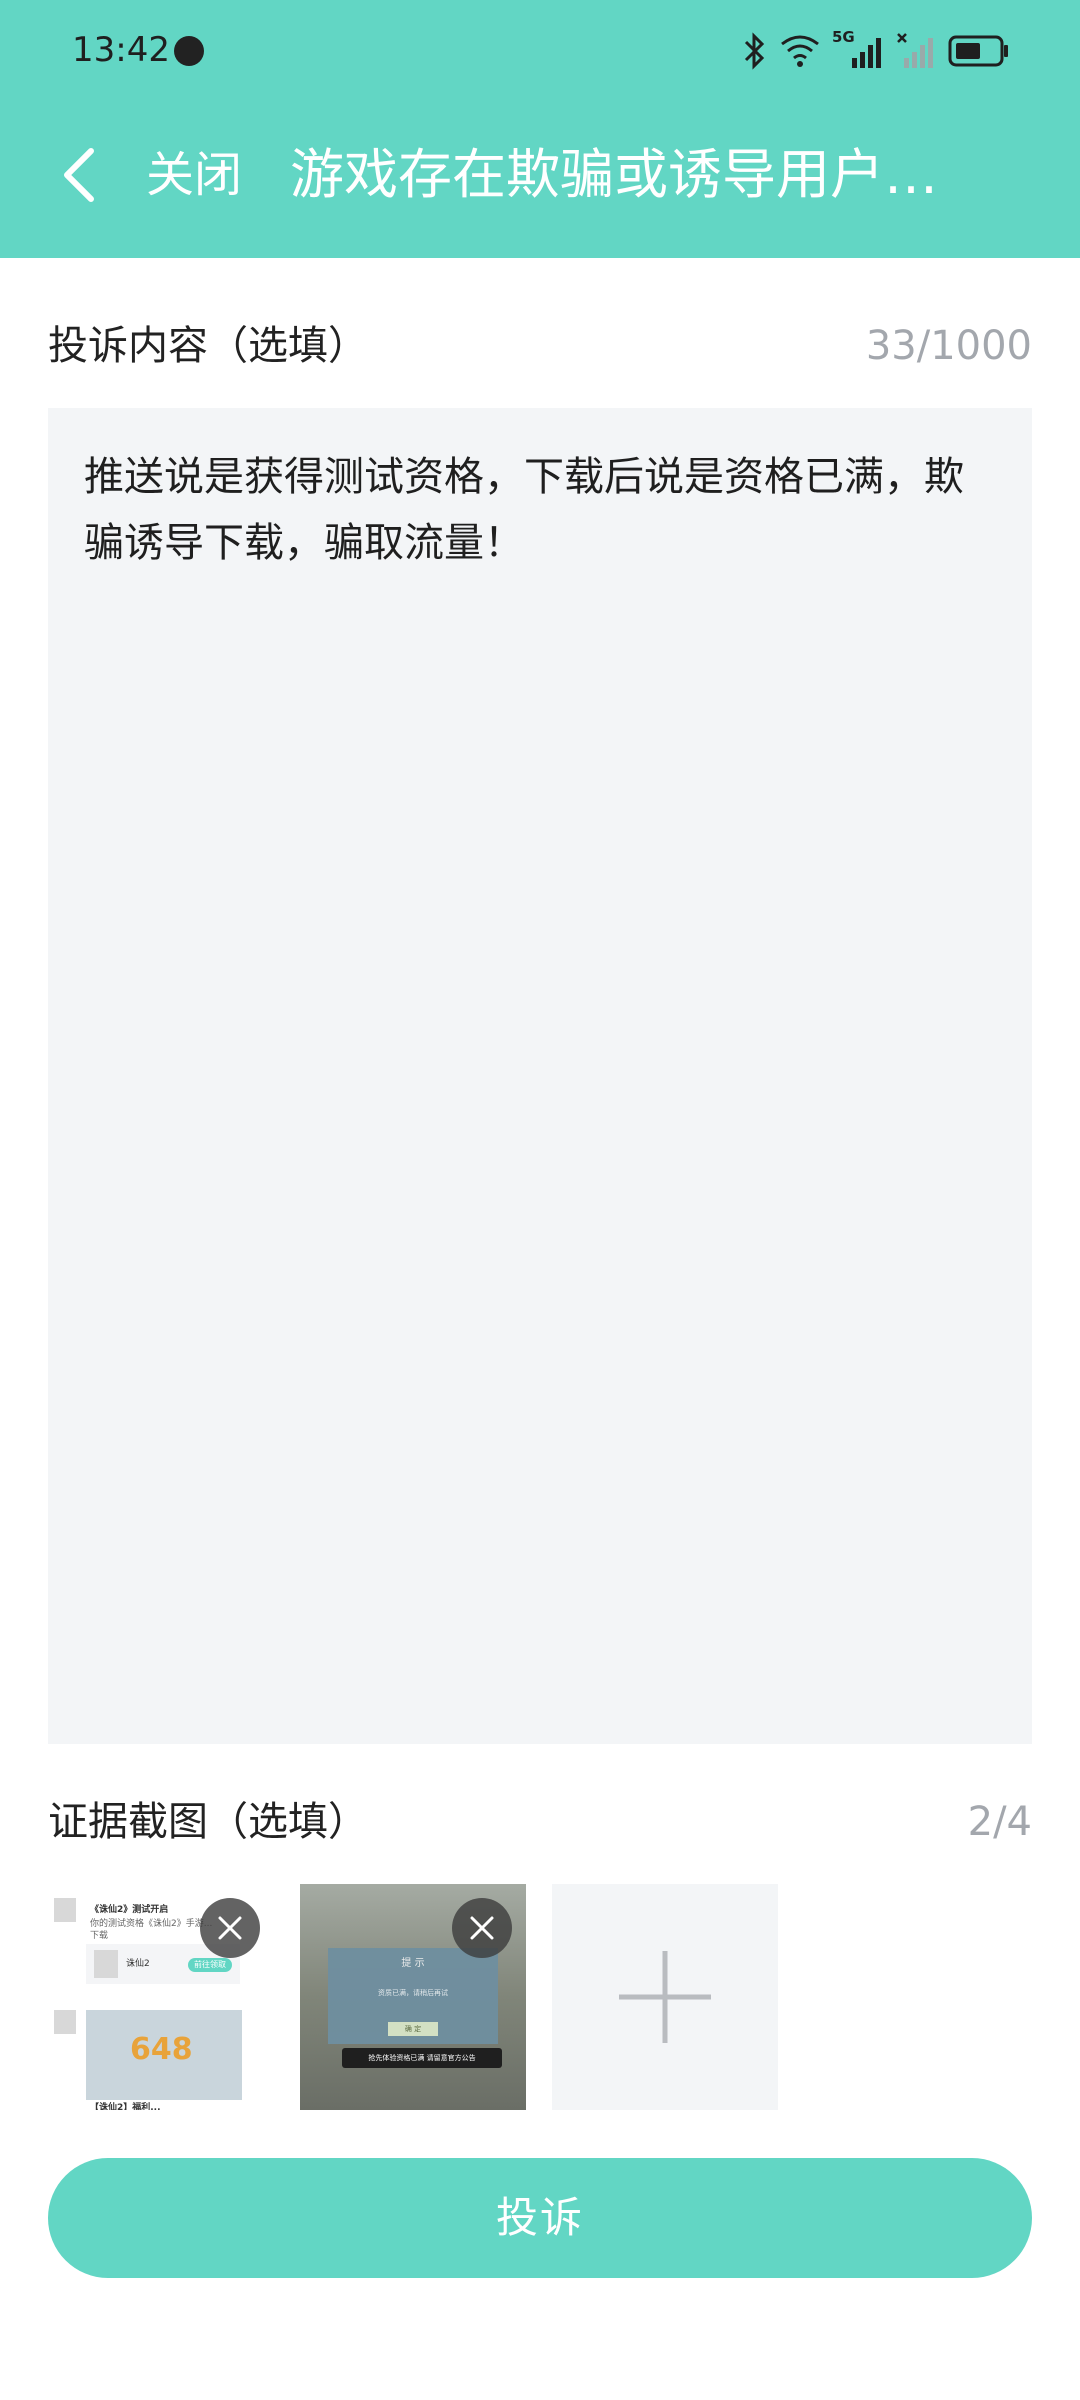 This screenshot has width=1080, height=2400. I want to click on notification-text-2: 下载, so click(99, 1936).